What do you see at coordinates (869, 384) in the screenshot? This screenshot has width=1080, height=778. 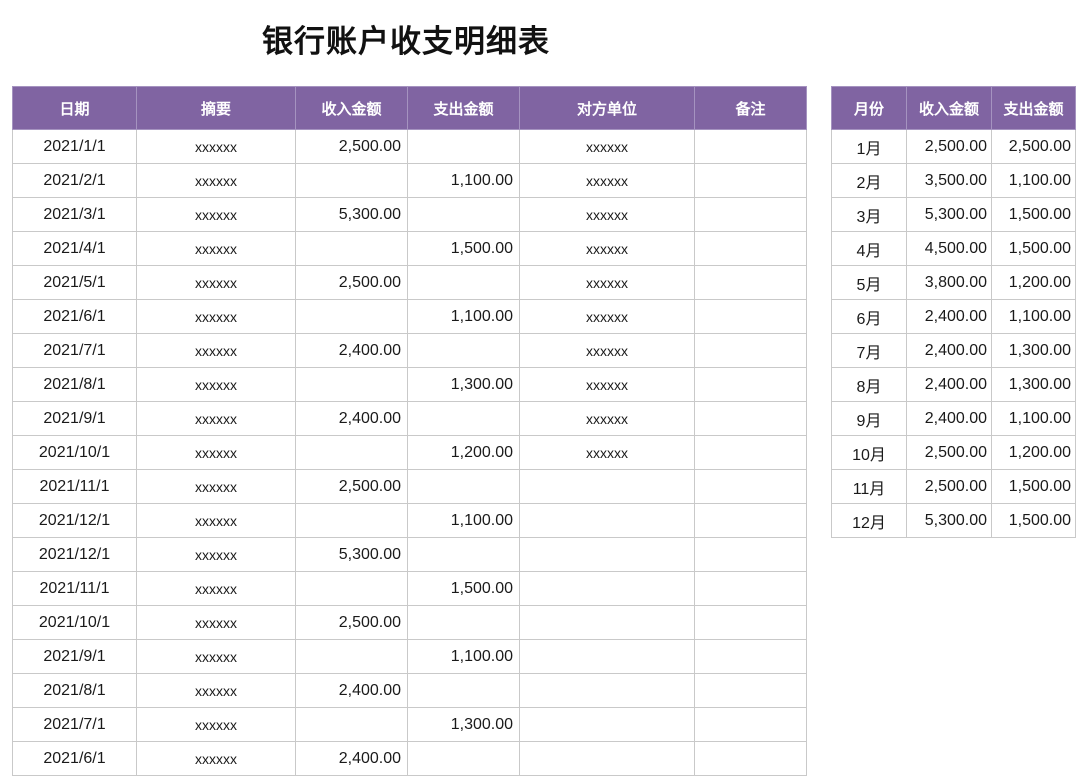 I see `cell-month: 8月` at bounding box center [869, 384].